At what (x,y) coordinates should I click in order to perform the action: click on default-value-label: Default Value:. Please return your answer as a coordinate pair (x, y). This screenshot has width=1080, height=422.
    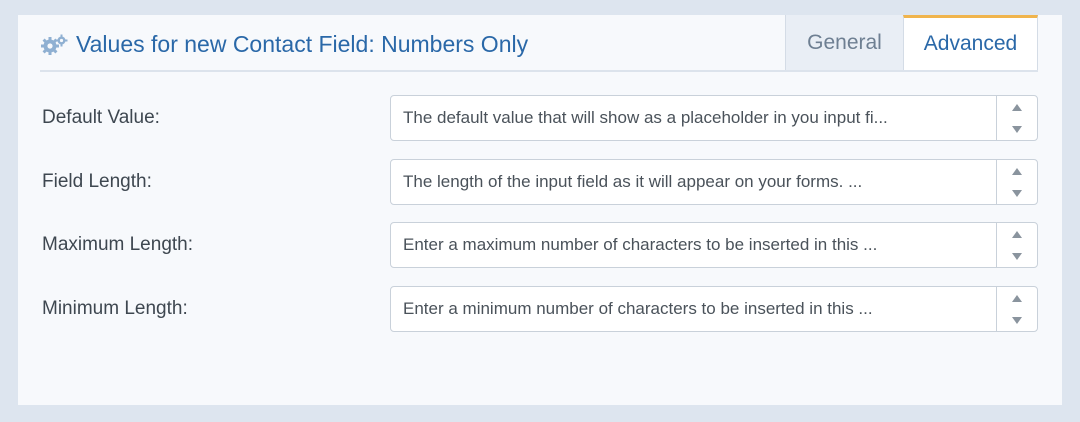
    Looking at the image, I should click on (101, 117).